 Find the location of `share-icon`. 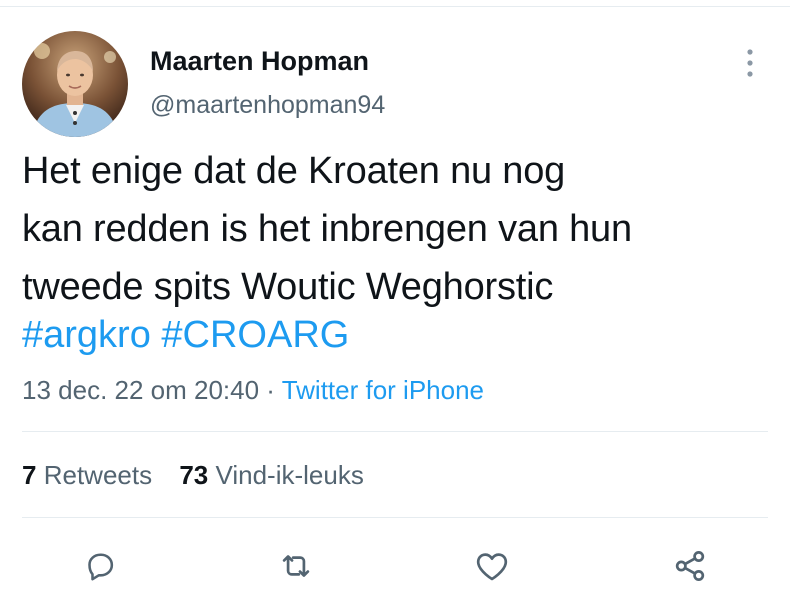

share-icon is located at coordinates (690, 566).